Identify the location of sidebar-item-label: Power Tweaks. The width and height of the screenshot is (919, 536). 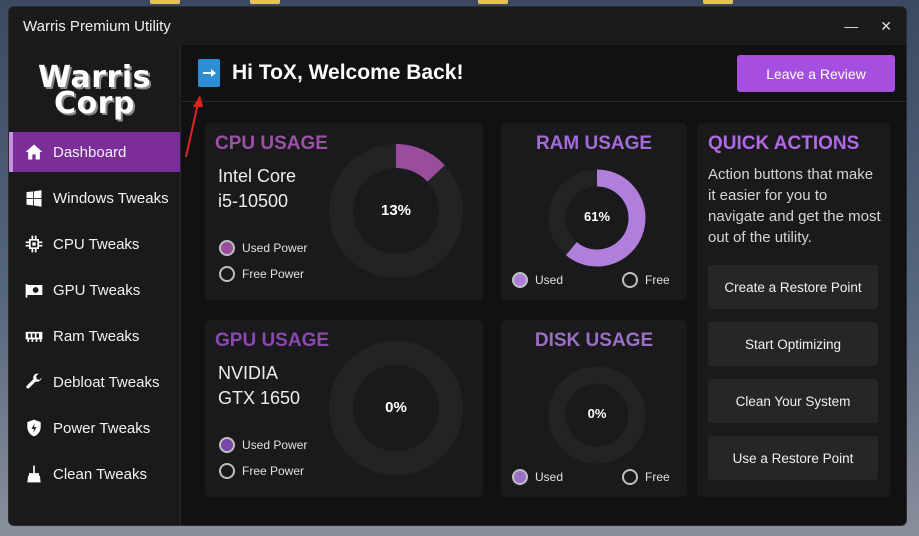
(102, 428).